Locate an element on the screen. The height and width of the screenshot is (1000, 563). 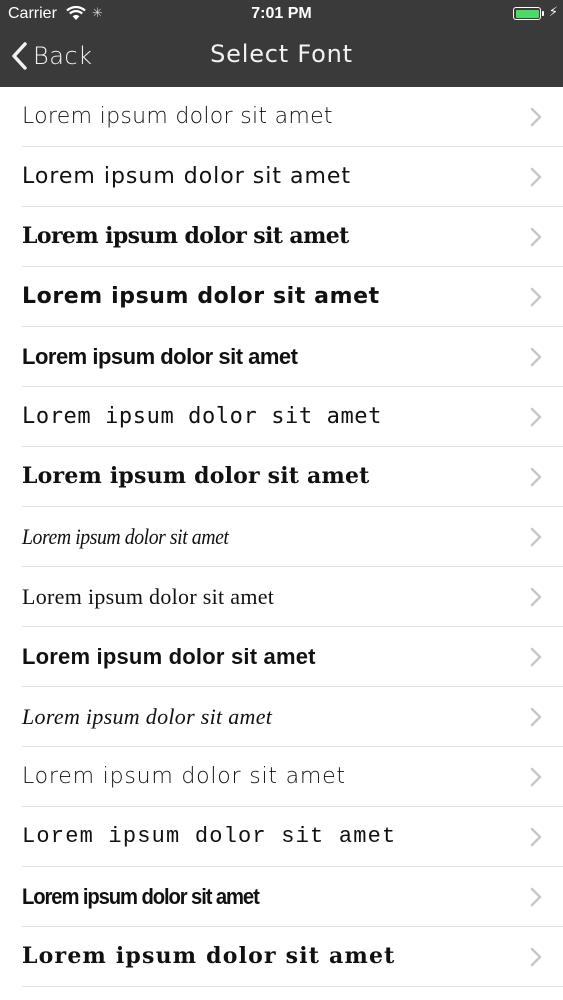
top-bar: Carrier ✳ 7:01 PM ⚡ Back Select Font is located at coordinates (281, 43).